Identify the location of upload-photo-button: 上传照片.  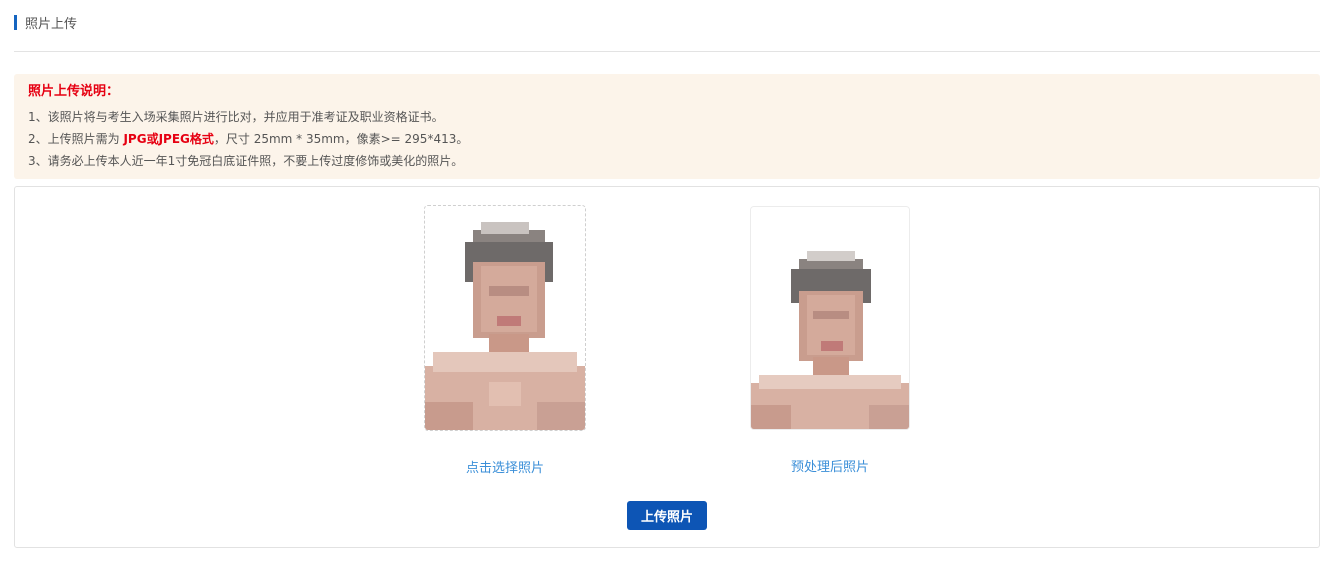
(667, 515).